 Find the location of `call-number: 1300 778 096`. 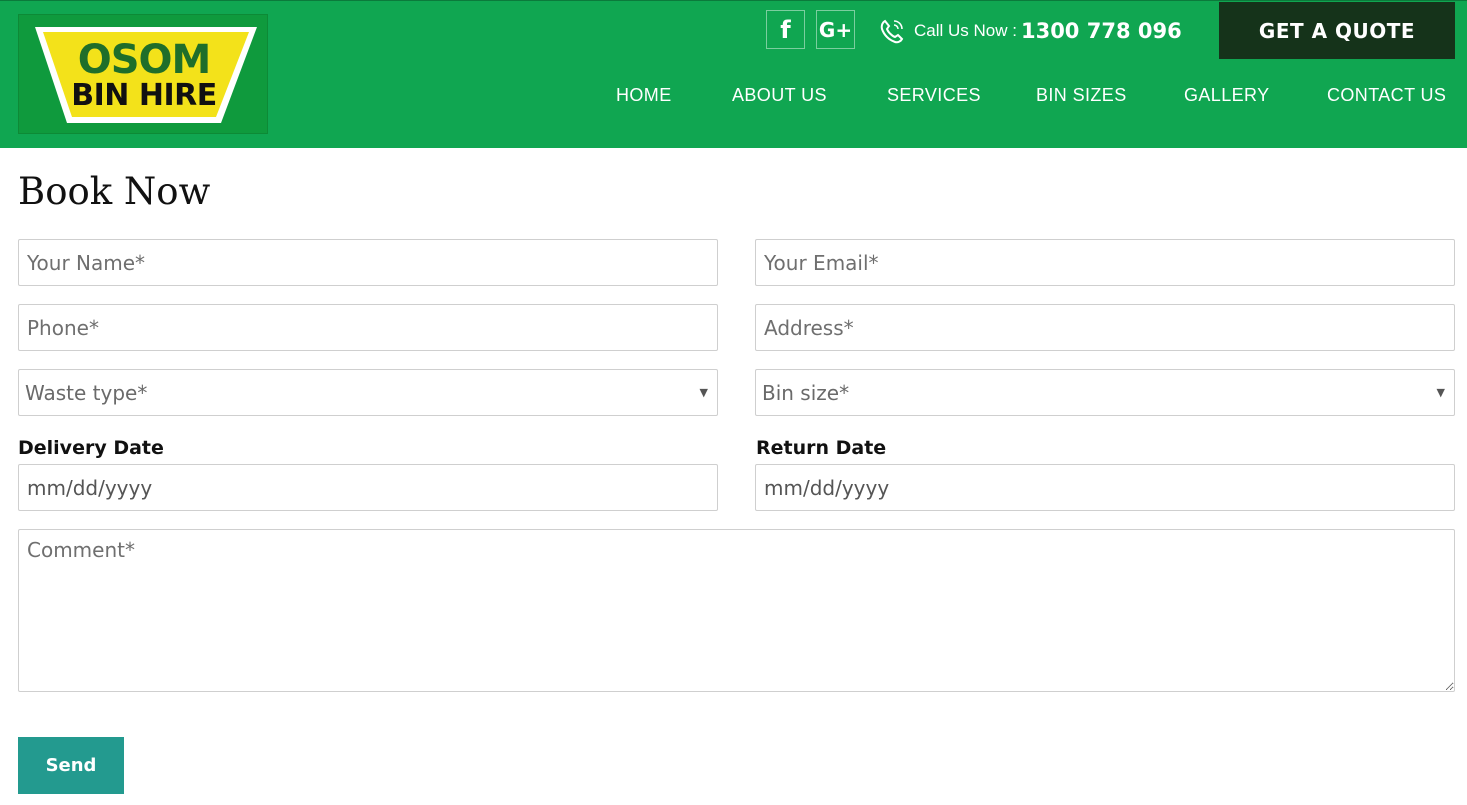

call-number: 1300 778 096 is located at coordinates (1101, 31).